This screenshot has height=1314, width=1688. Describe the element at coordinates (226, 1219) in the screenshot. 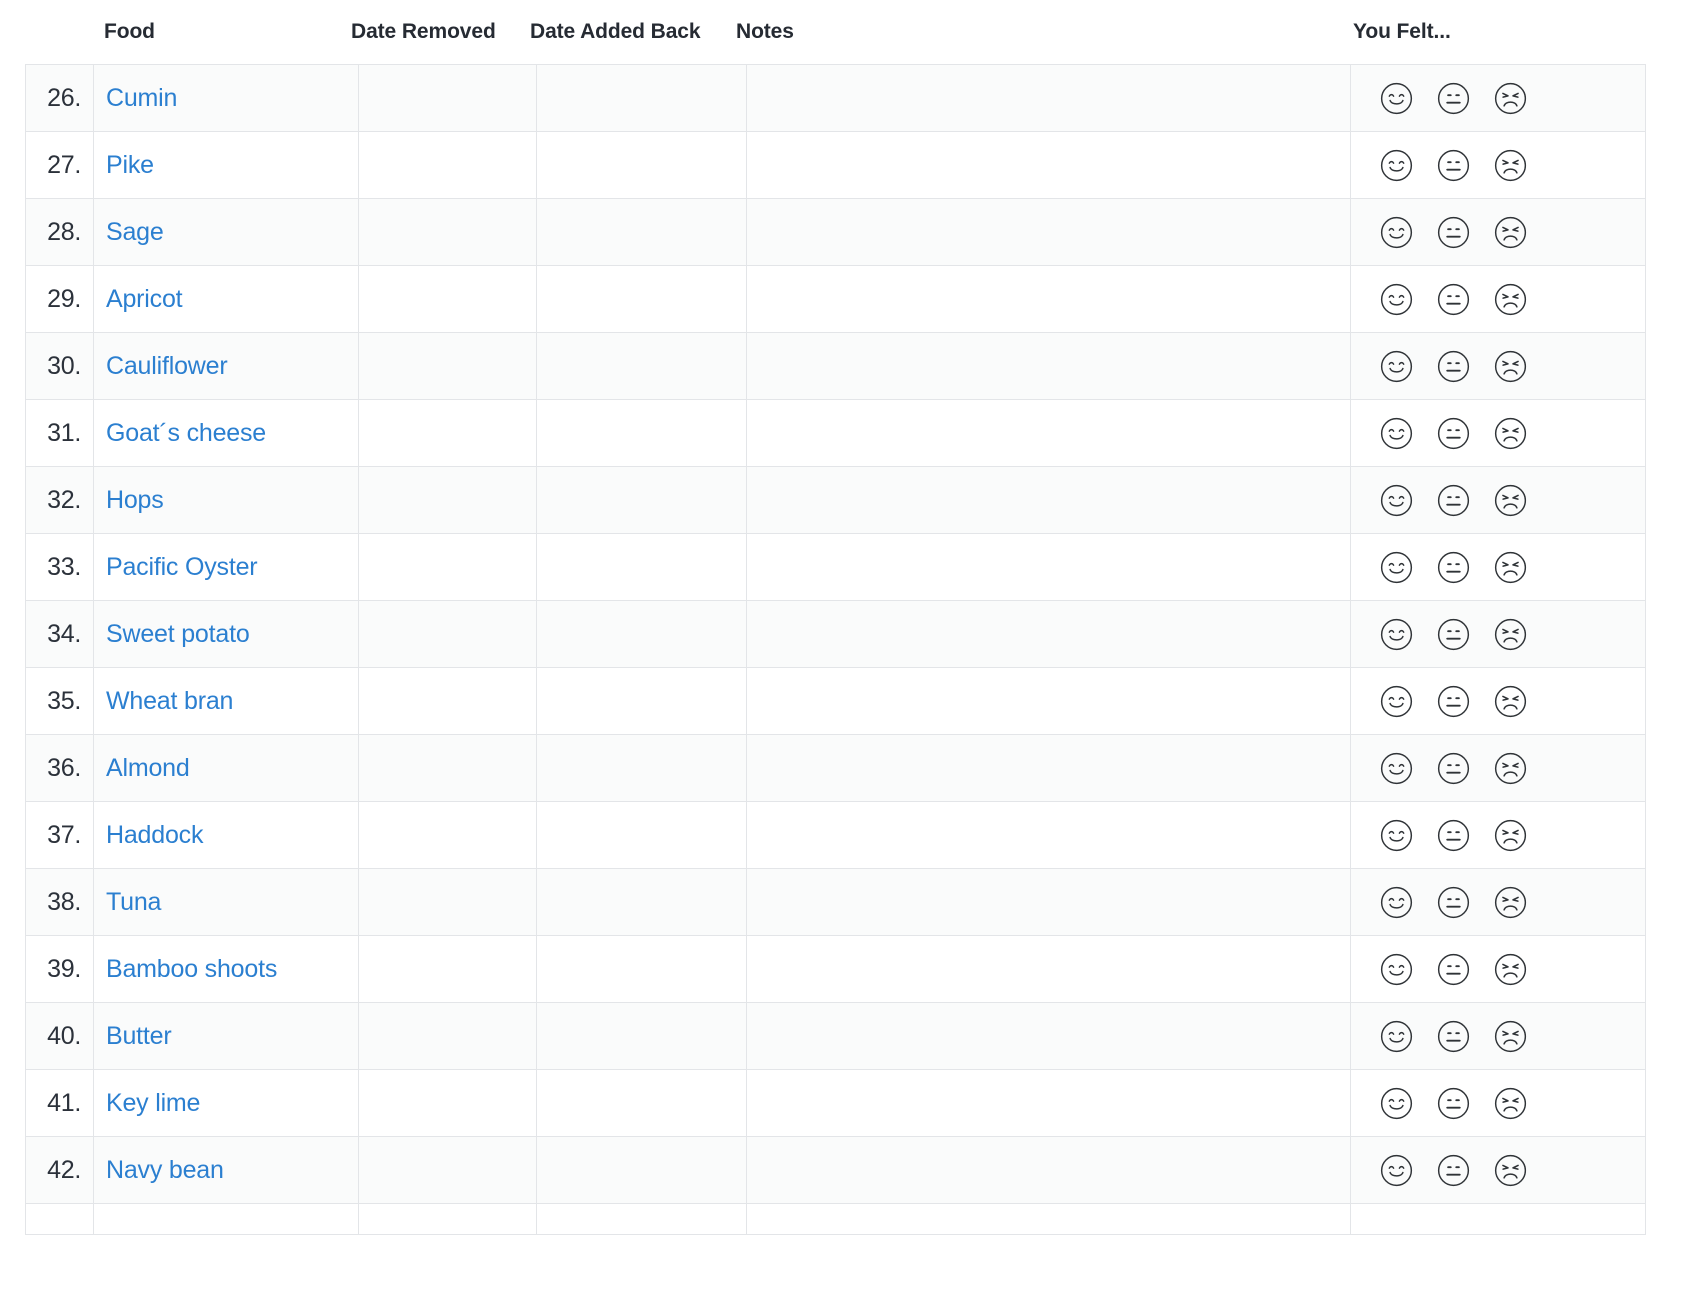

I see `food-cell` at that location.